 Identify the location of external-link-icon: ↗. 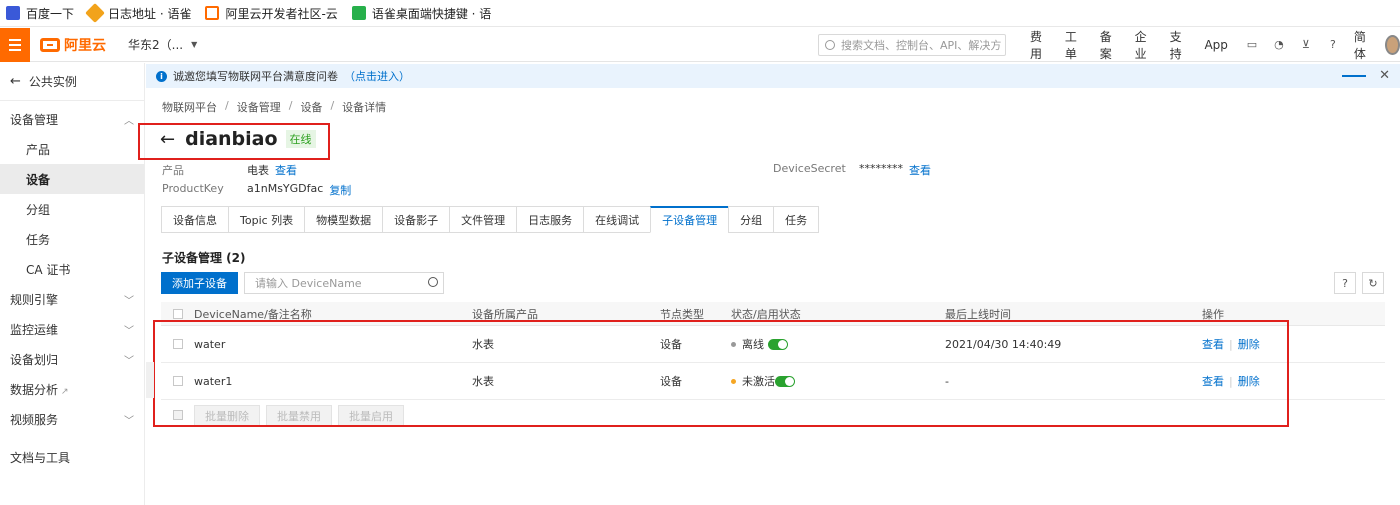
(65, 391).